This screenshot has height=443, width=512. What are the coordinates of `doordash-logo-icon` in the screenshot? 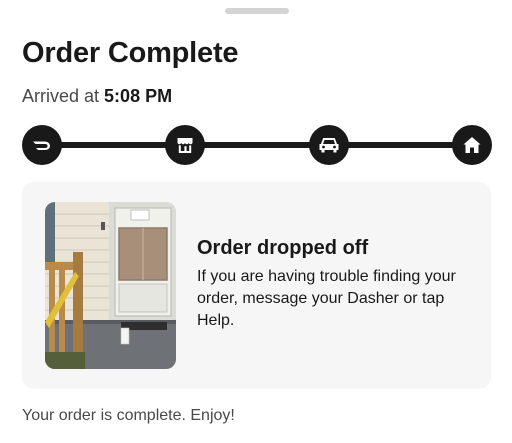 It's located at (42, 145).